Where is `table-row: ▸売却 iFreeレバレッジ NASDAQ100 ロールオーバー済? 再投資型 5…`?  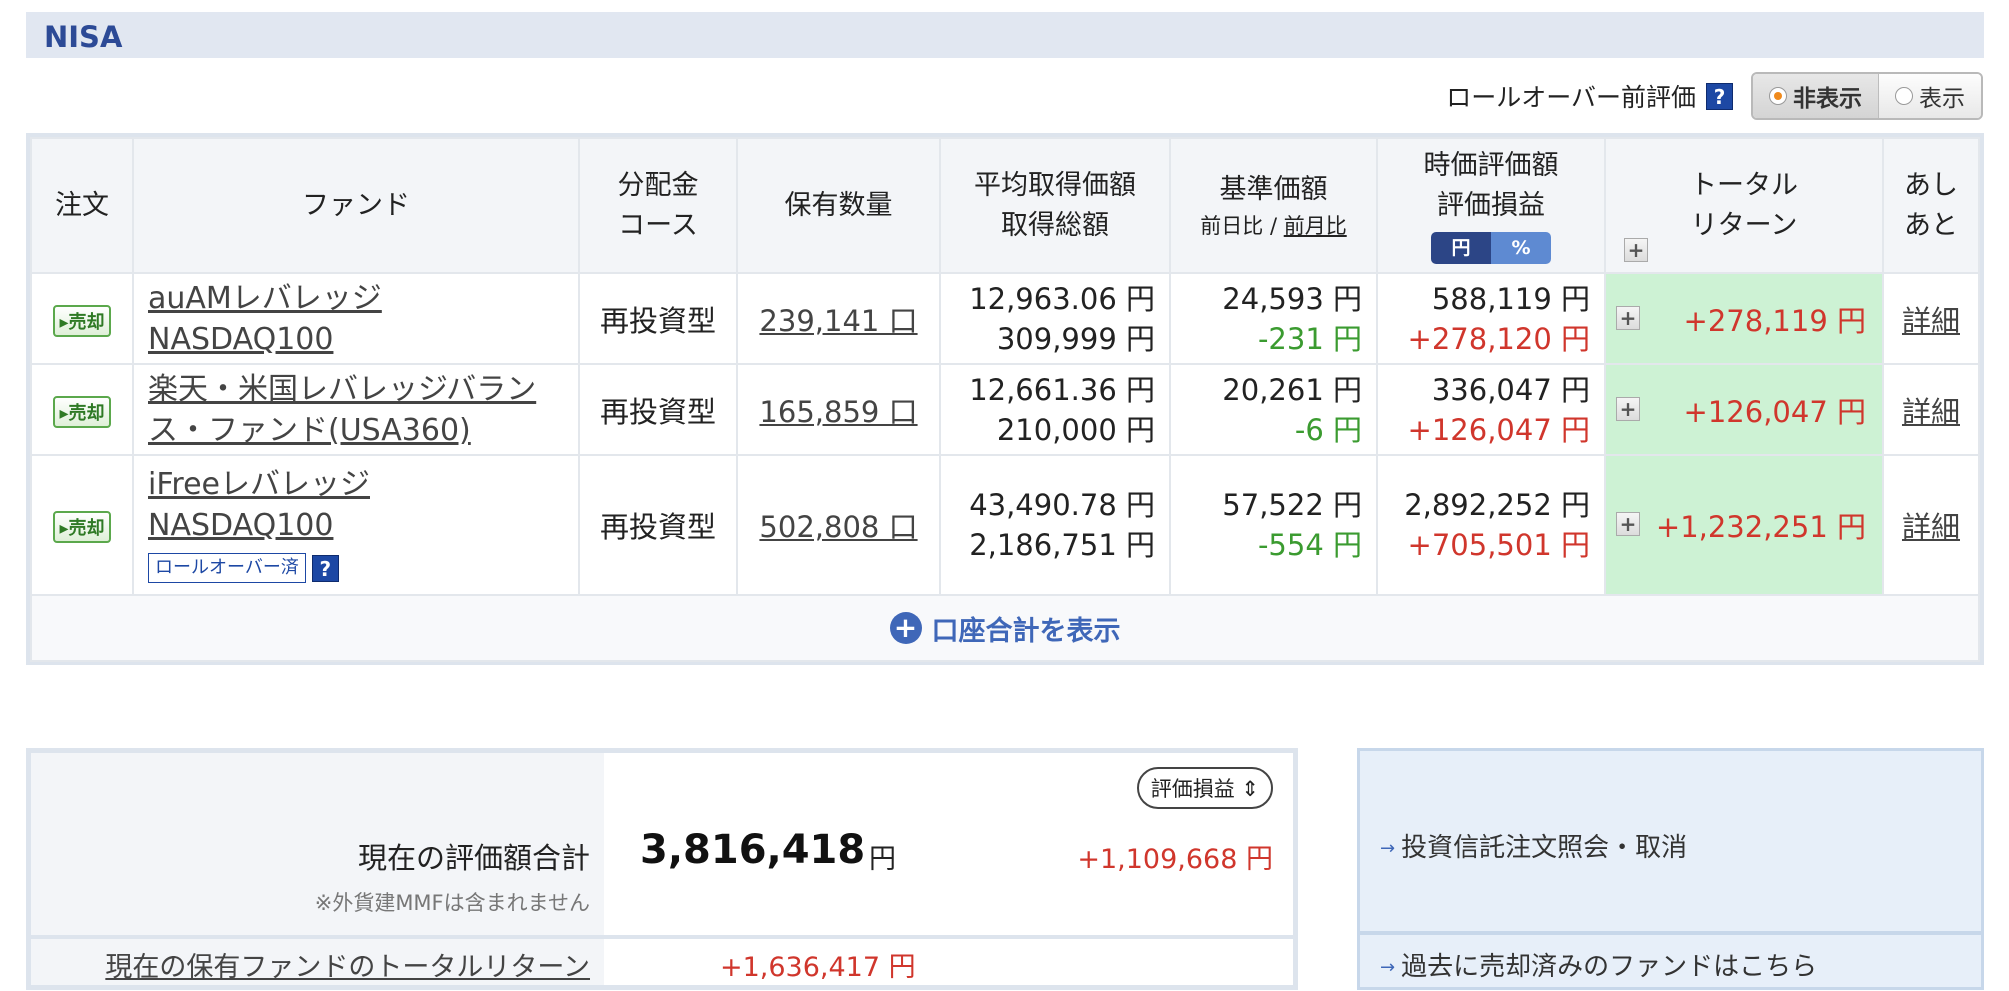
table-row: ▸売却 iFreeレバレッジ NASDAQ100 ロールオーバー済? 再投資型 5… is located at coordinates (1005, 525).